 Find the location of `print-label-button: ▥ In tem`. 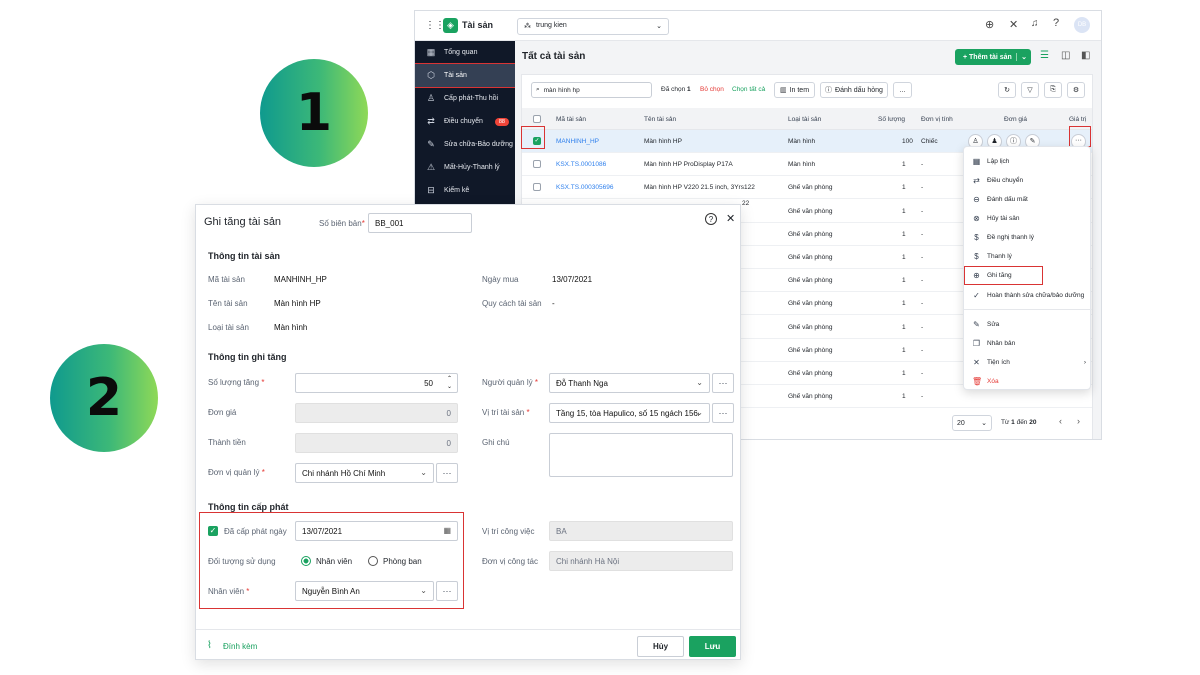

print-label-button: ▥ In tem is located at coordinates (794, 90).